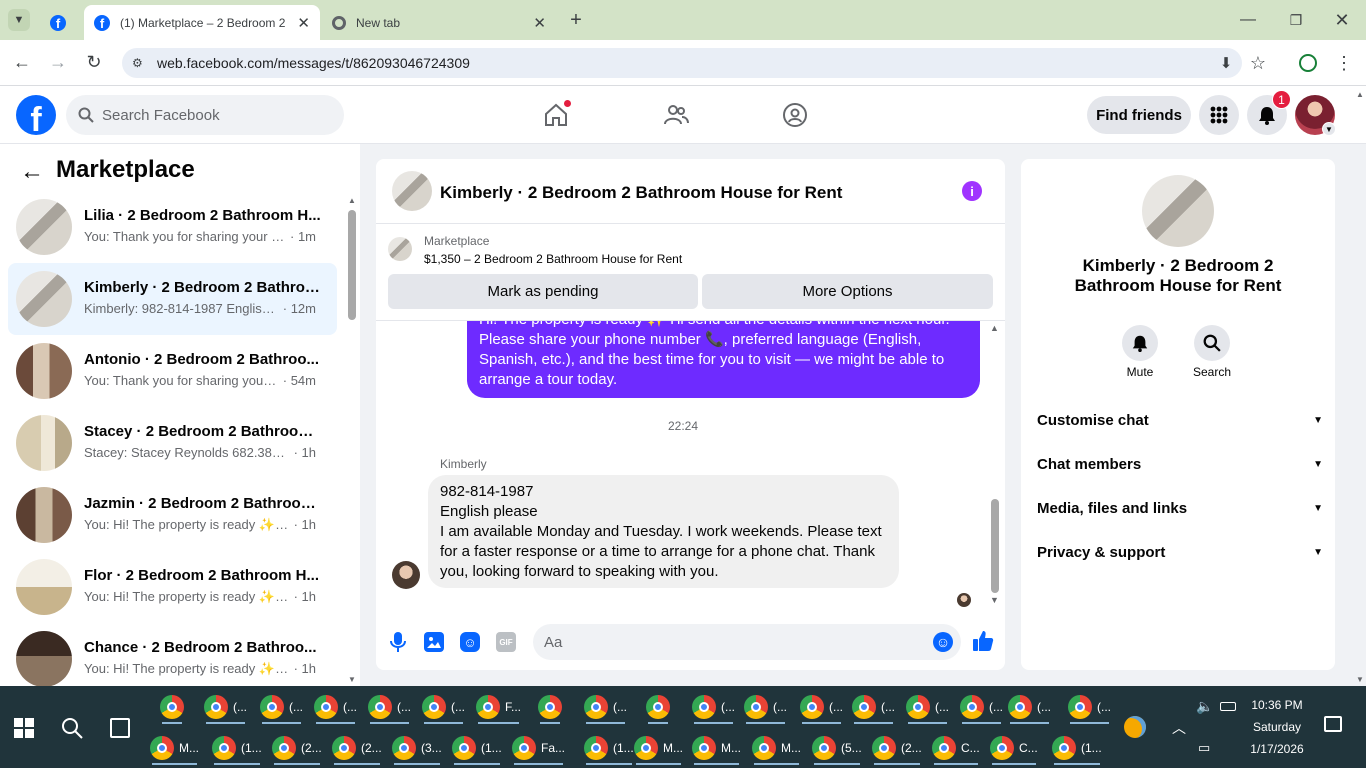 Image resolution: width=1366 pixels, height=768 pixels. I want to click on battery-icon, so click(1228, 706).